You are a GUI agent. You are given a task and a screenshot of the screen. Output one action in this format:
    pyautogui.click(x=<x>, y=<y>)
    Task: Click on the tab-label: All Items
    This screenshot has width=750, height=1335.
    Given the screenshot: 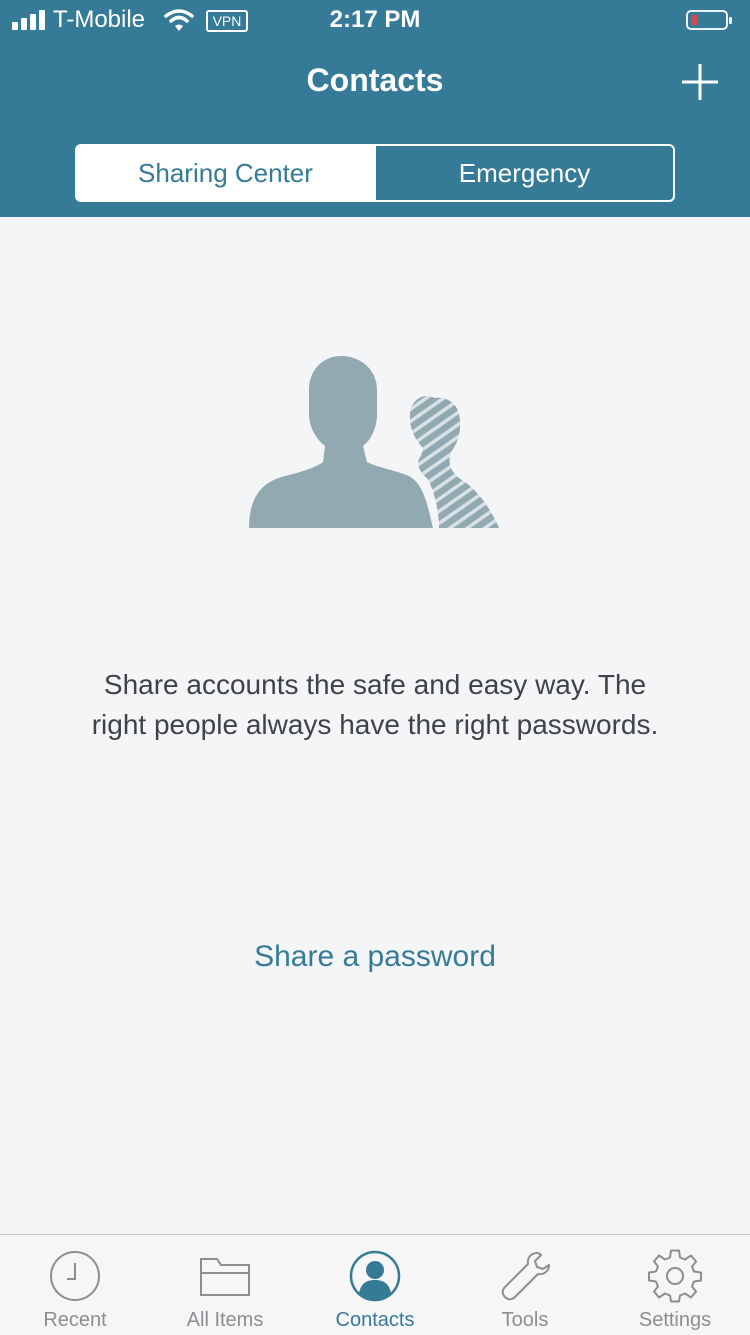 What is the action you would take?
    pyautogui.click(x=225, y=1320)
    